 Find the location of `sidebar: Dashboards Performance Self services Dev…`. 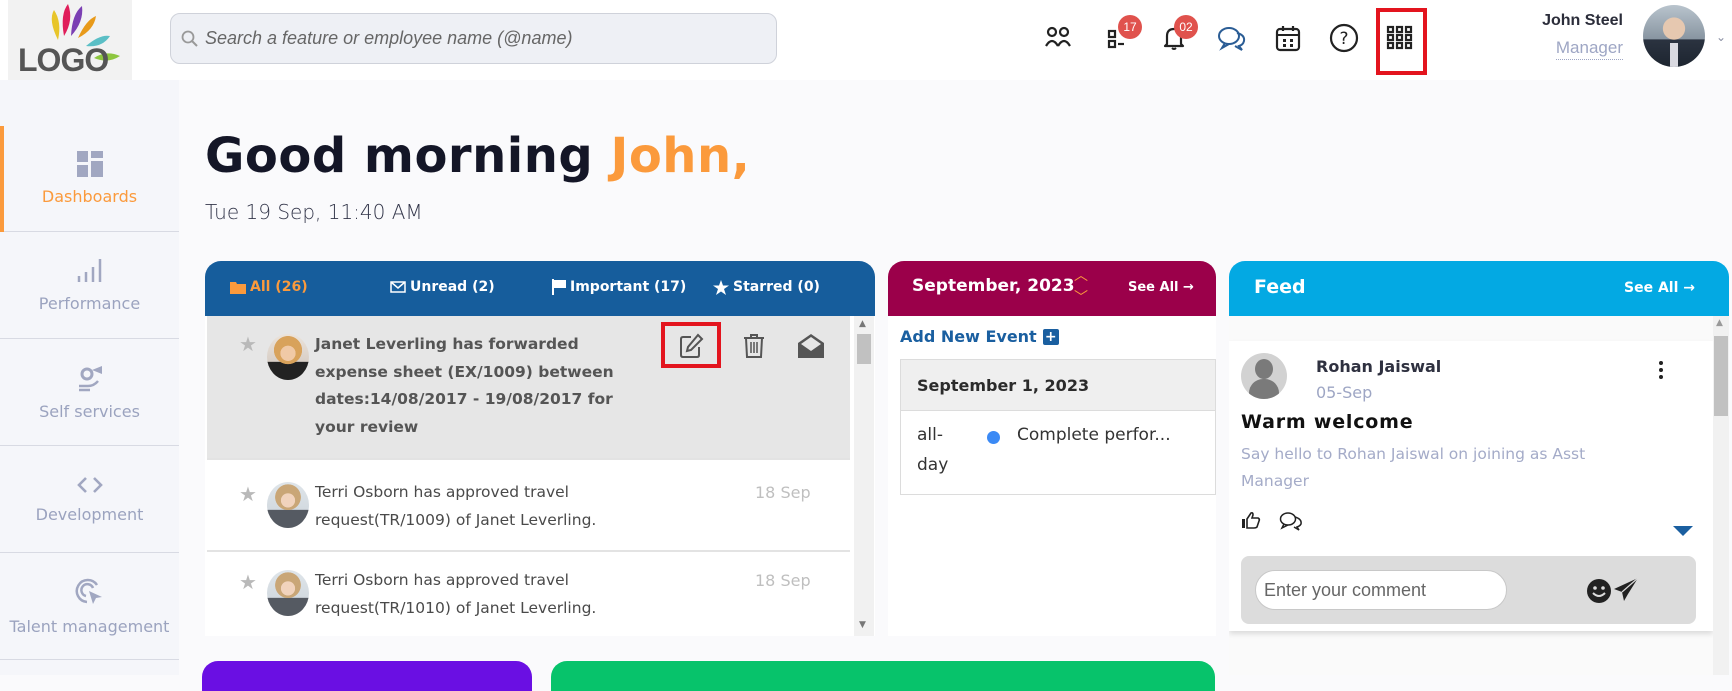

sidebar: Dashboards Performance Self services Dev… is located at coordinates (89, 377).